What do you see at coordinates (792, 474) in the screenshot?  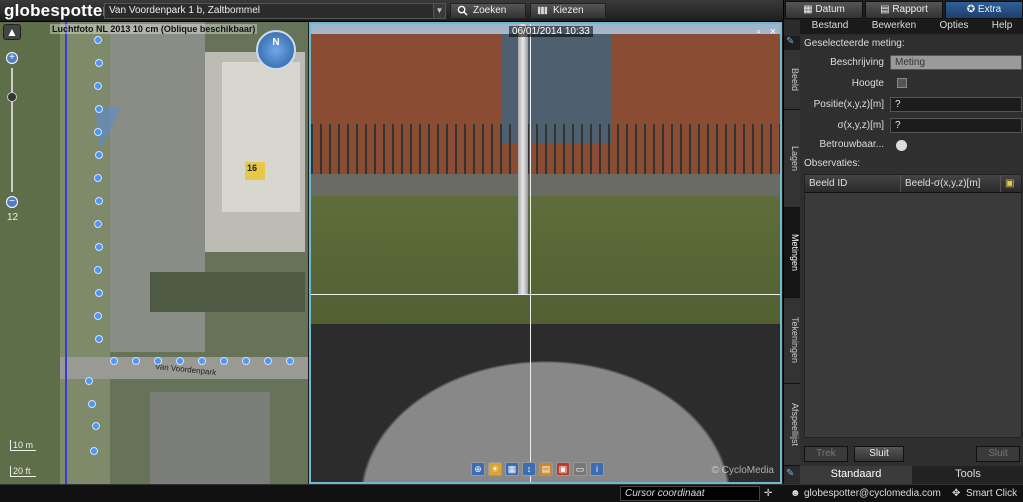 I see `pin-bottom-icon: ✎` at bounding box center [792, 474].